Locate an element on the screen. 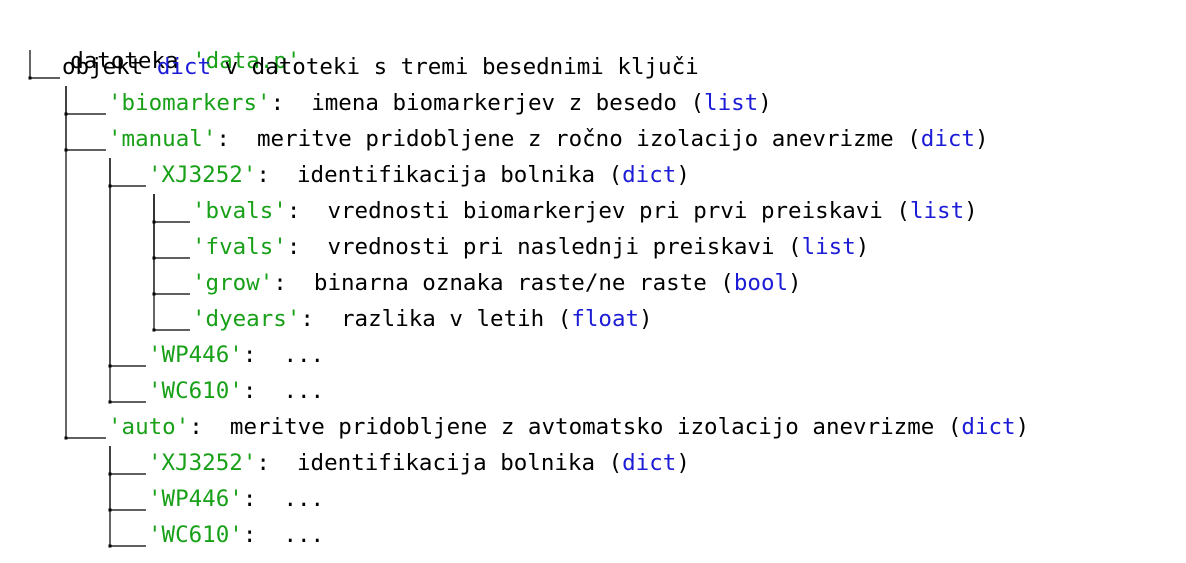  node-text: : binarna oznaka raste/ne raste ( is located at coordinates (503, 283).